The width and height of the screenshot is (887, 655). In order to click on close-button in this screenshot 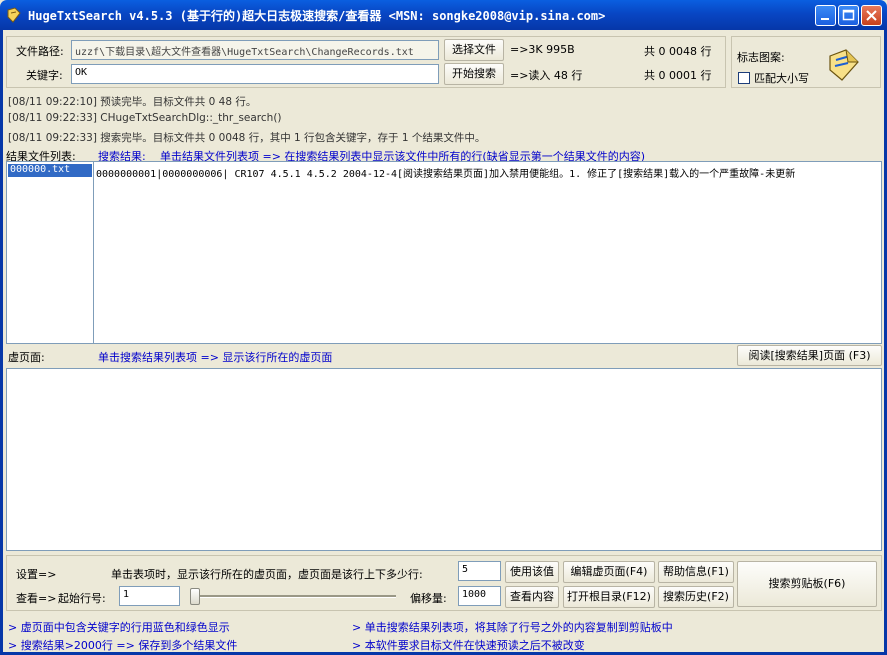, I will do `click(871, 15)`.